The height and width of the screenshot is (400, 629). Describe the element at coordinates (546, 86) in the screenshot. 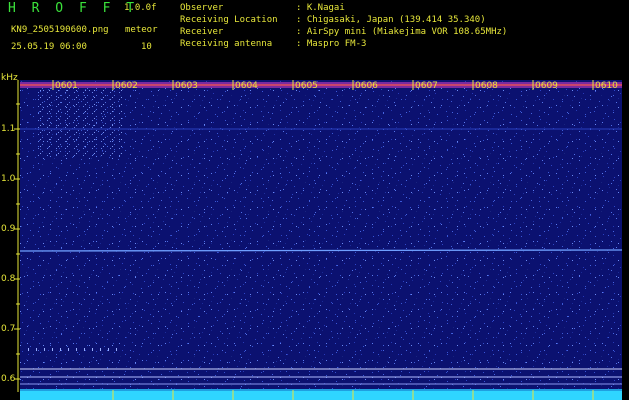

I see `x-tick-0609: 0609` at that location.